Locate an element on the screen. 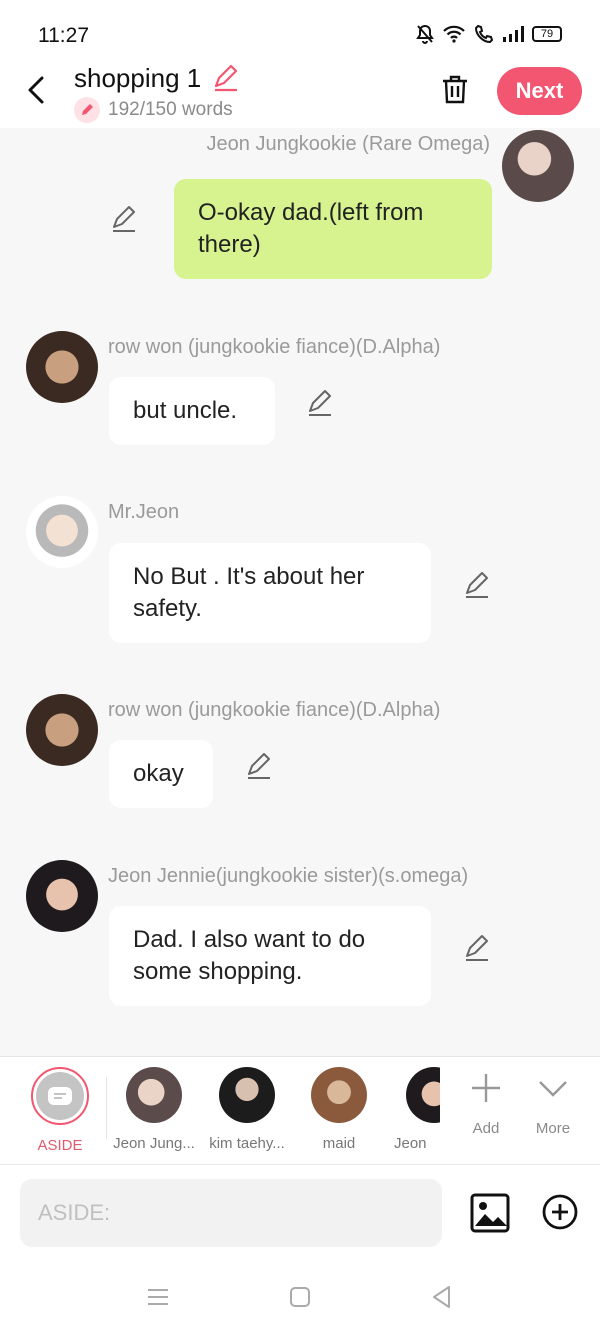 The width and height of the screenshot is (600, 1333). cast-aside: ASIDE is located at coordinates (60, 1110).